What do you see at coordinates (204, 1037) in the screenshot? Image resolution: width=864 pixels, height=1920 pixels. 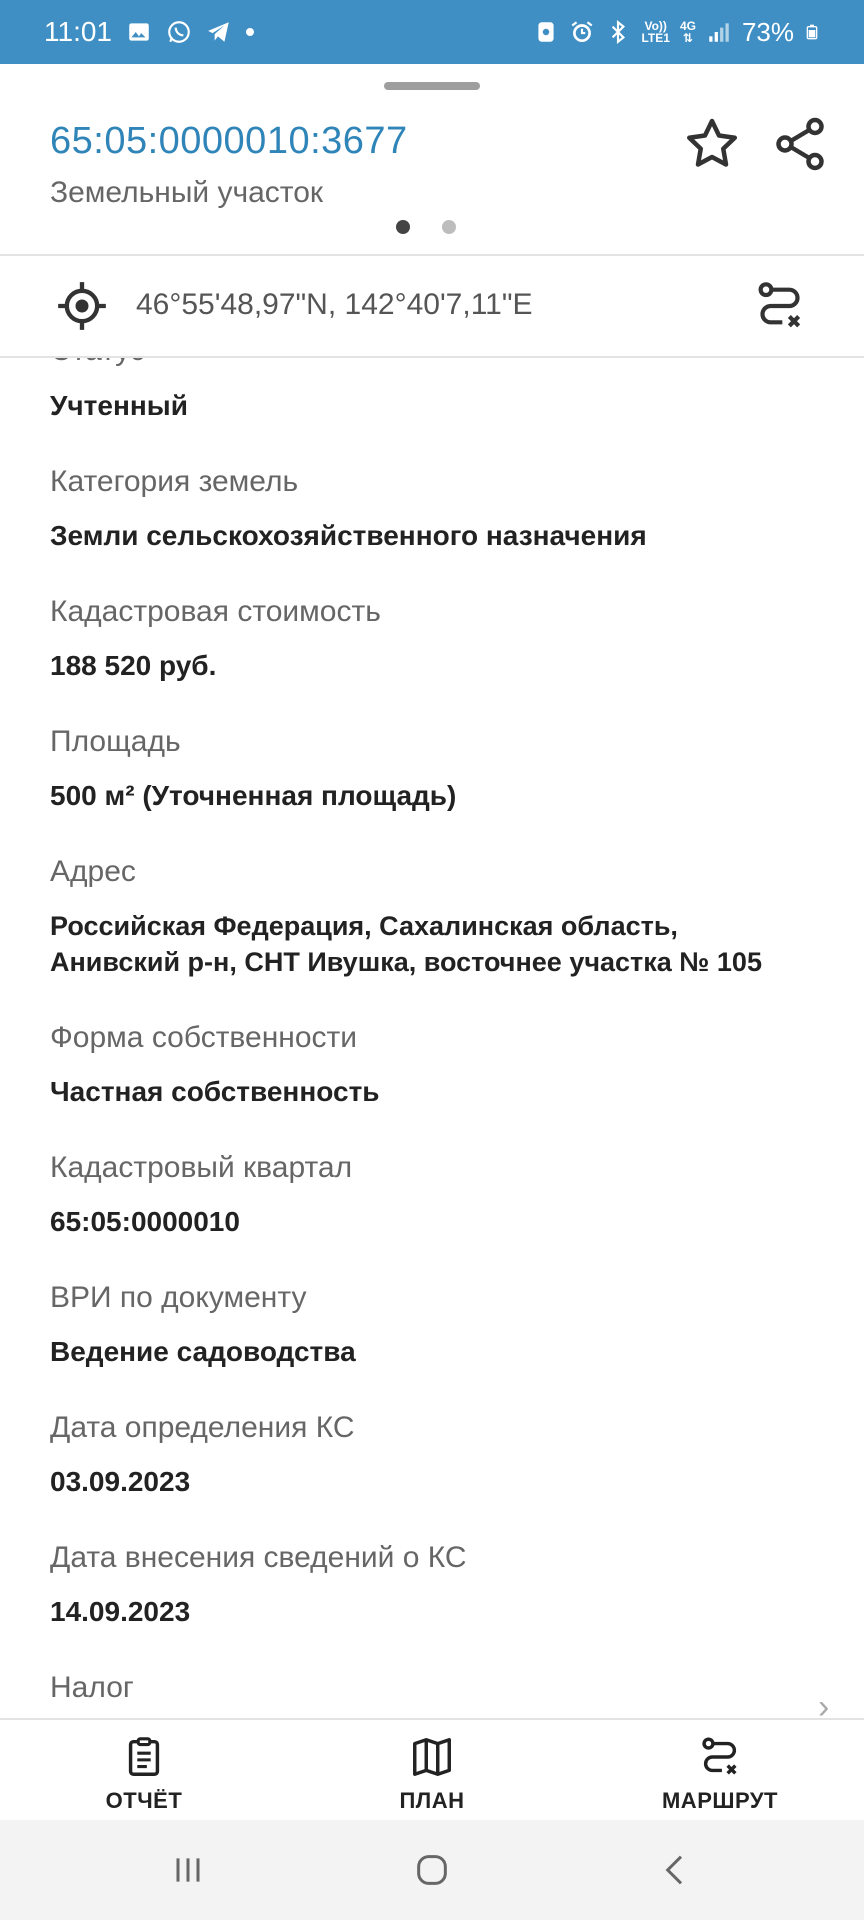 I see `field-label: Форма собственности` at bounding box center [204, 1037].